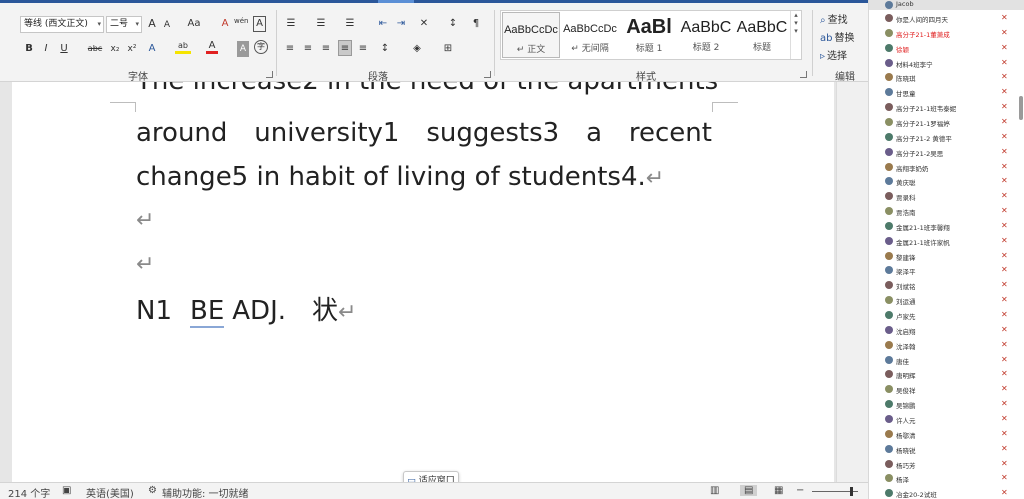 This screenshot has height=499, width=1024. What do you see at coordinates (152, 49) in the screenshot?
I see `text-effects-button: A` at bounding box center [152, 49].